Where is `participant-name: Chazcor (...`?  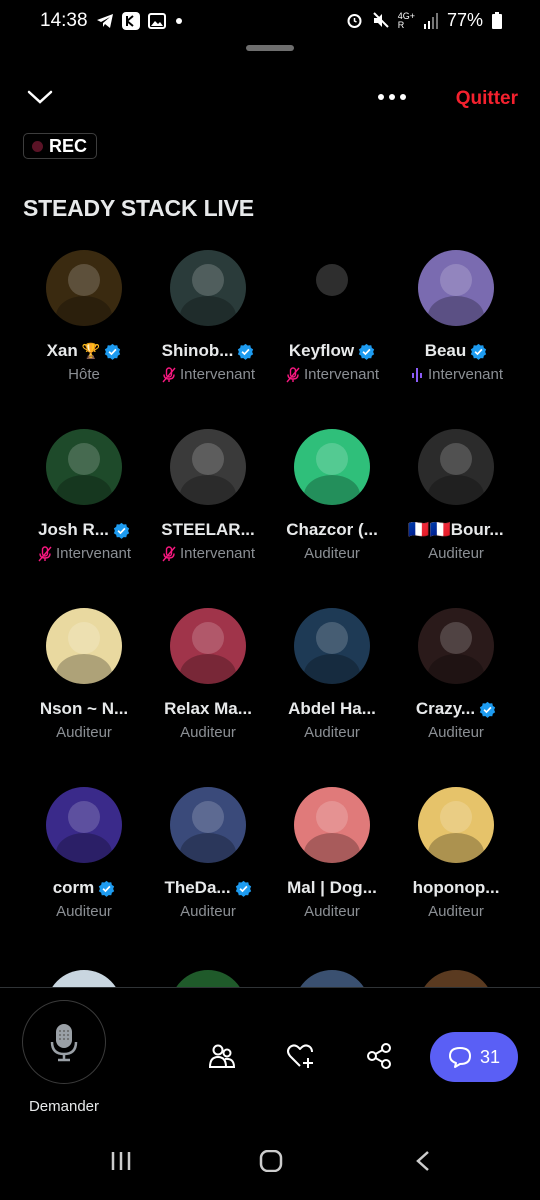 participant-name: Chazcor (... is located at coordinates (332, 529).